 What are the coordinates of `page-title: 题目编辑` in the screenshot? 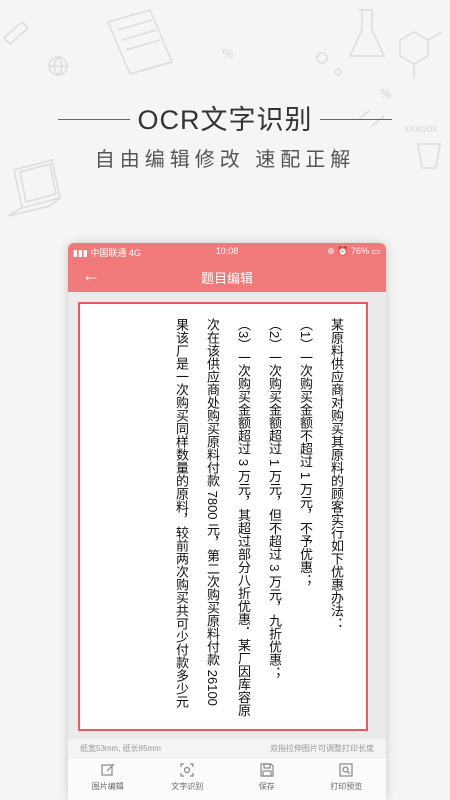 It's located at (226, 278).